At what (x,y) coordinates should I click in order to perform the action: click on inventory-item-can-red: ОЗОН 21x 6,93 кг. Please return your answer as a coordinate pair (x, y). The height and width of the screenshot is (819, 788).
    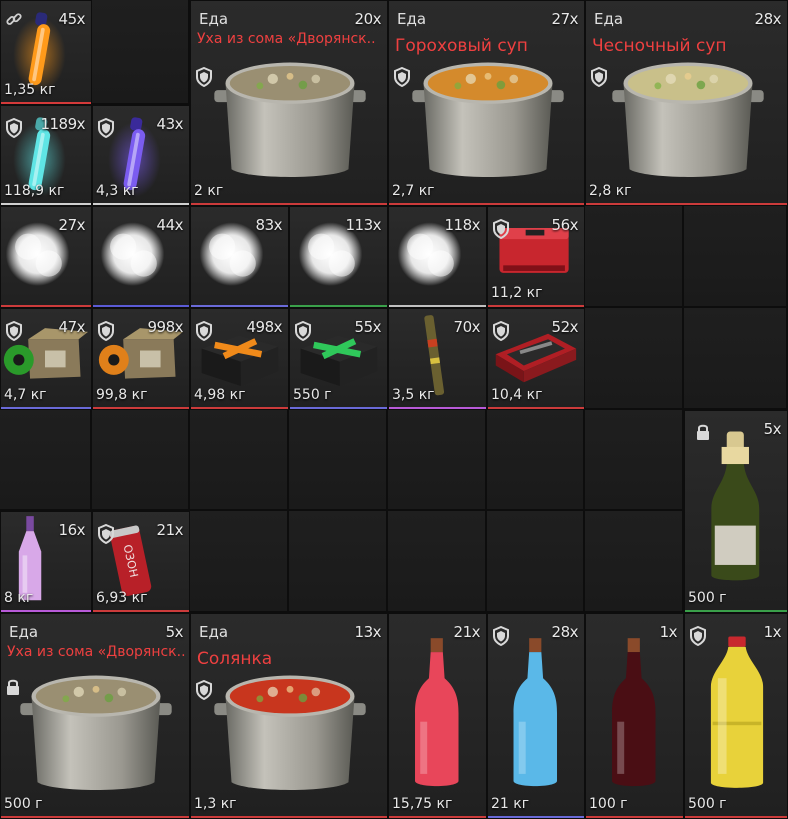
    Looking at the image, I should click on (141, 562).